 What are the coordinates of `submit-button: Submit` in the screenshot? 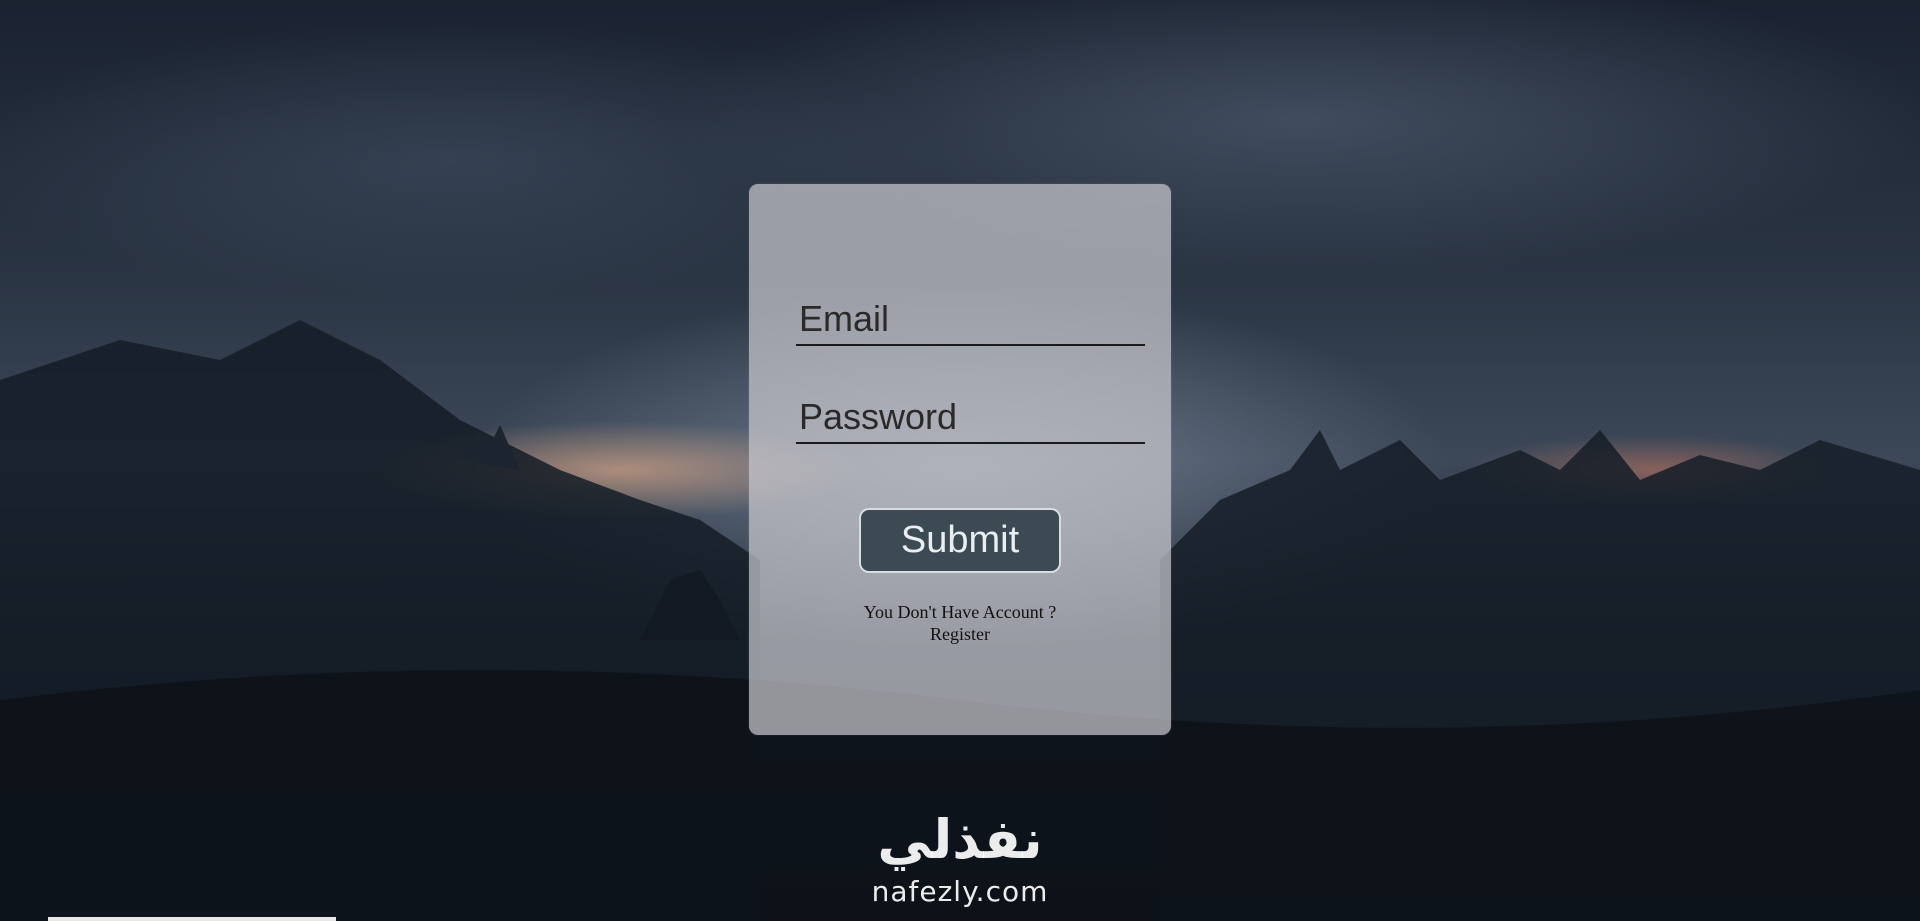 It's located at (960, 540).